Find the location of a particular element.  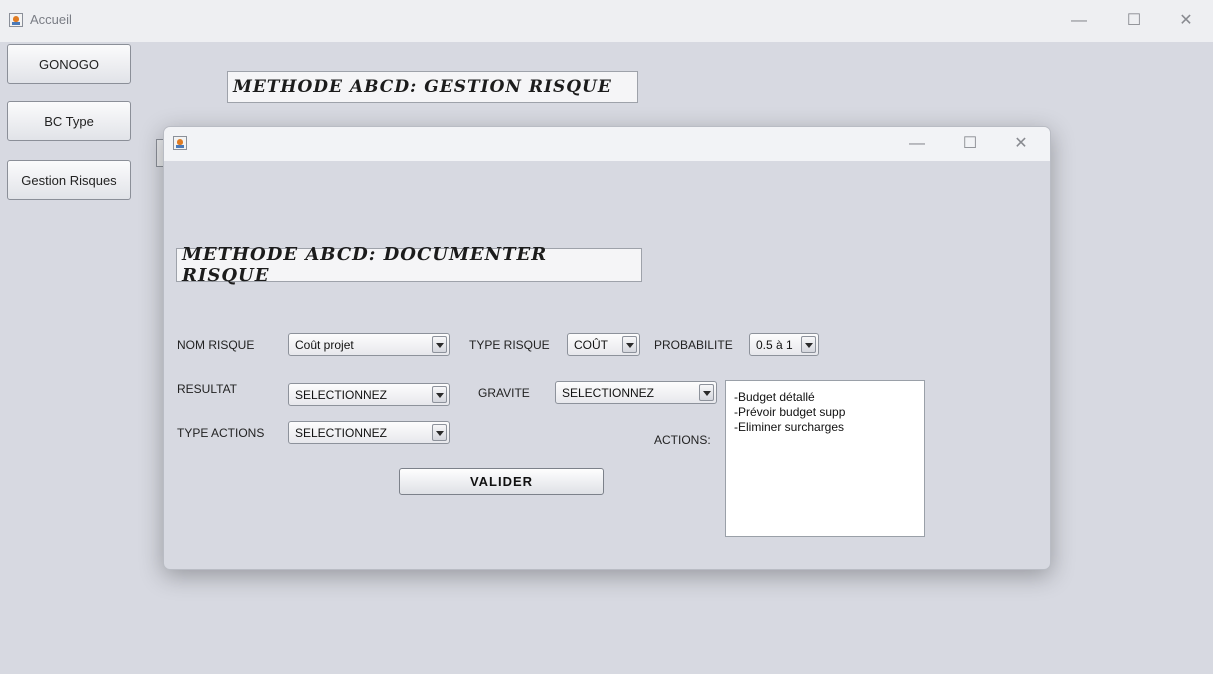

page-heading: METHODE ABCD: GESTION RISQUE is located at coordinates (432, 87).